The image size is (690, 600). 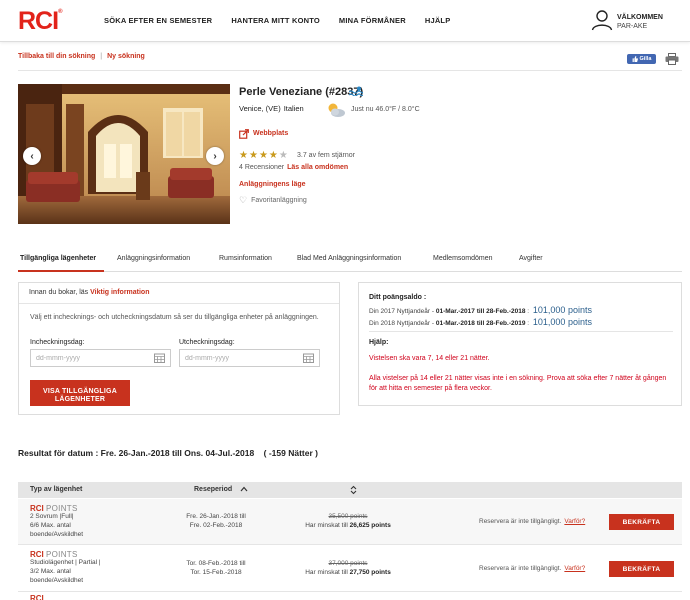 I want to click on original-points: 35,500 points, so click(x=348, y=516).